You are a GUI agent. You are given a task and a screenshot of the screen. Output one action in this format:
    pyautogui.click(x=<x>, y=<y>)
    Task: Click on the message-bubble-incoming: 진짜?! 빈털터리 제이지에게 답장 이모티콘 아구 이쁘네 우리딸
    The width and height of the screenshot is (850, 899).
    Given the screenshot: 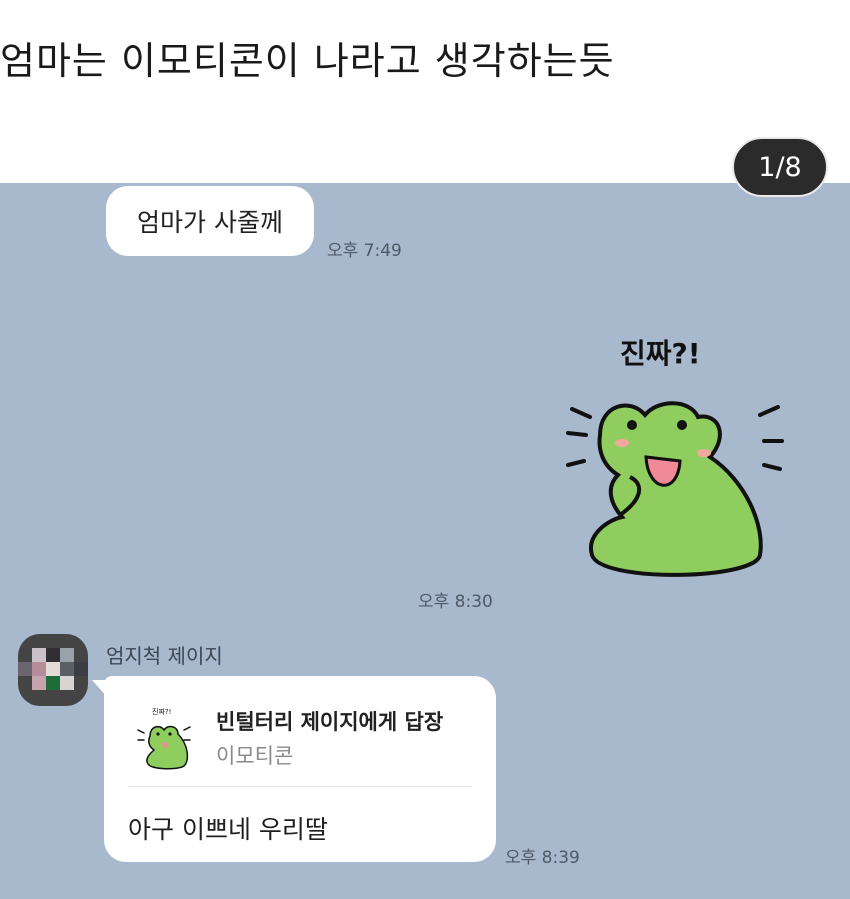 What is the action you would take?
    pyautogui.click(x=300, y=769)
    